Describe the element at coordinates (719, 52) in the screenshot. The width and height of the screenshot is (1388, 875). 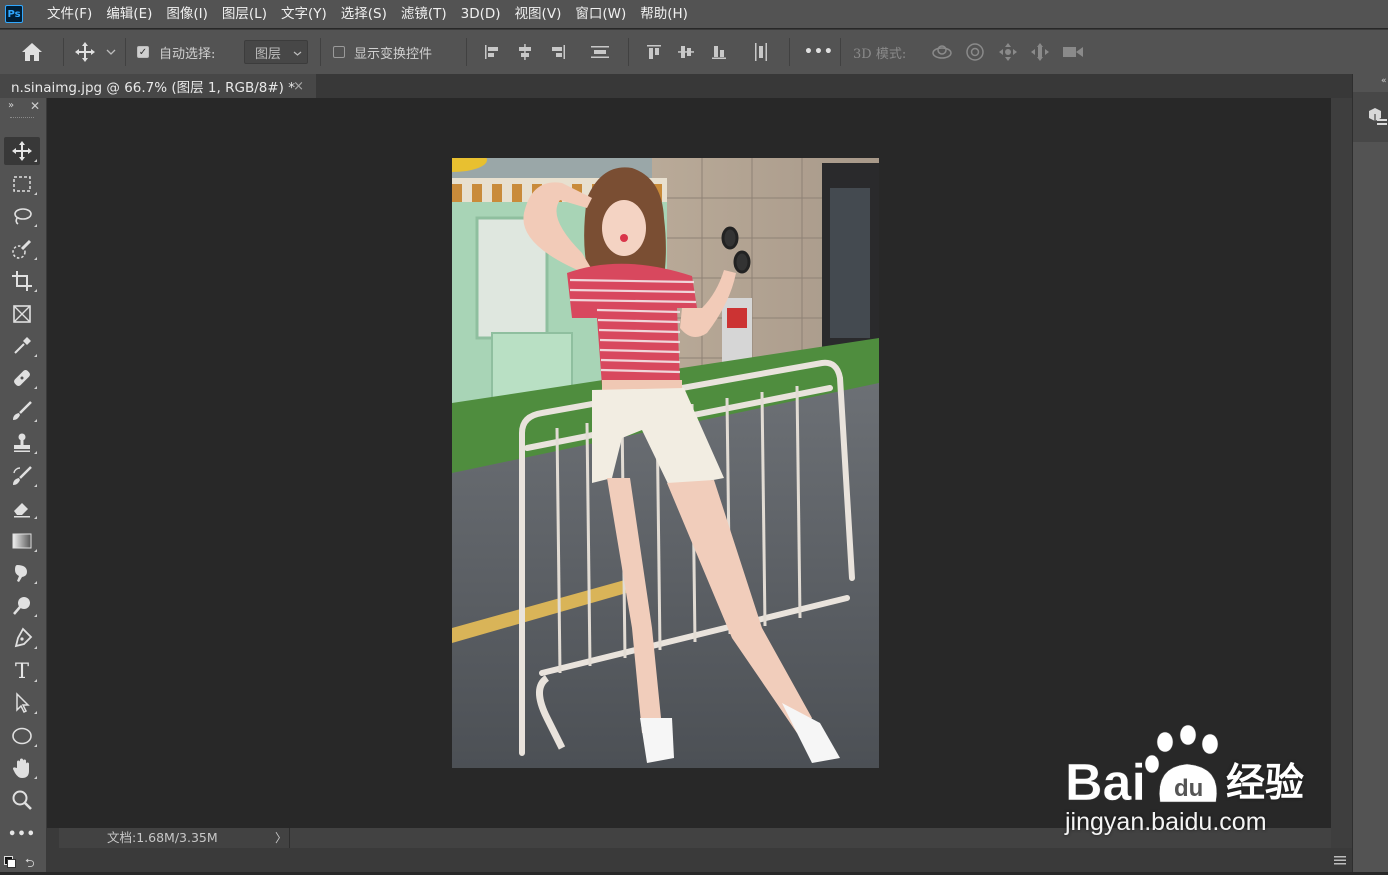
I see `align-bottom-button` at that location.